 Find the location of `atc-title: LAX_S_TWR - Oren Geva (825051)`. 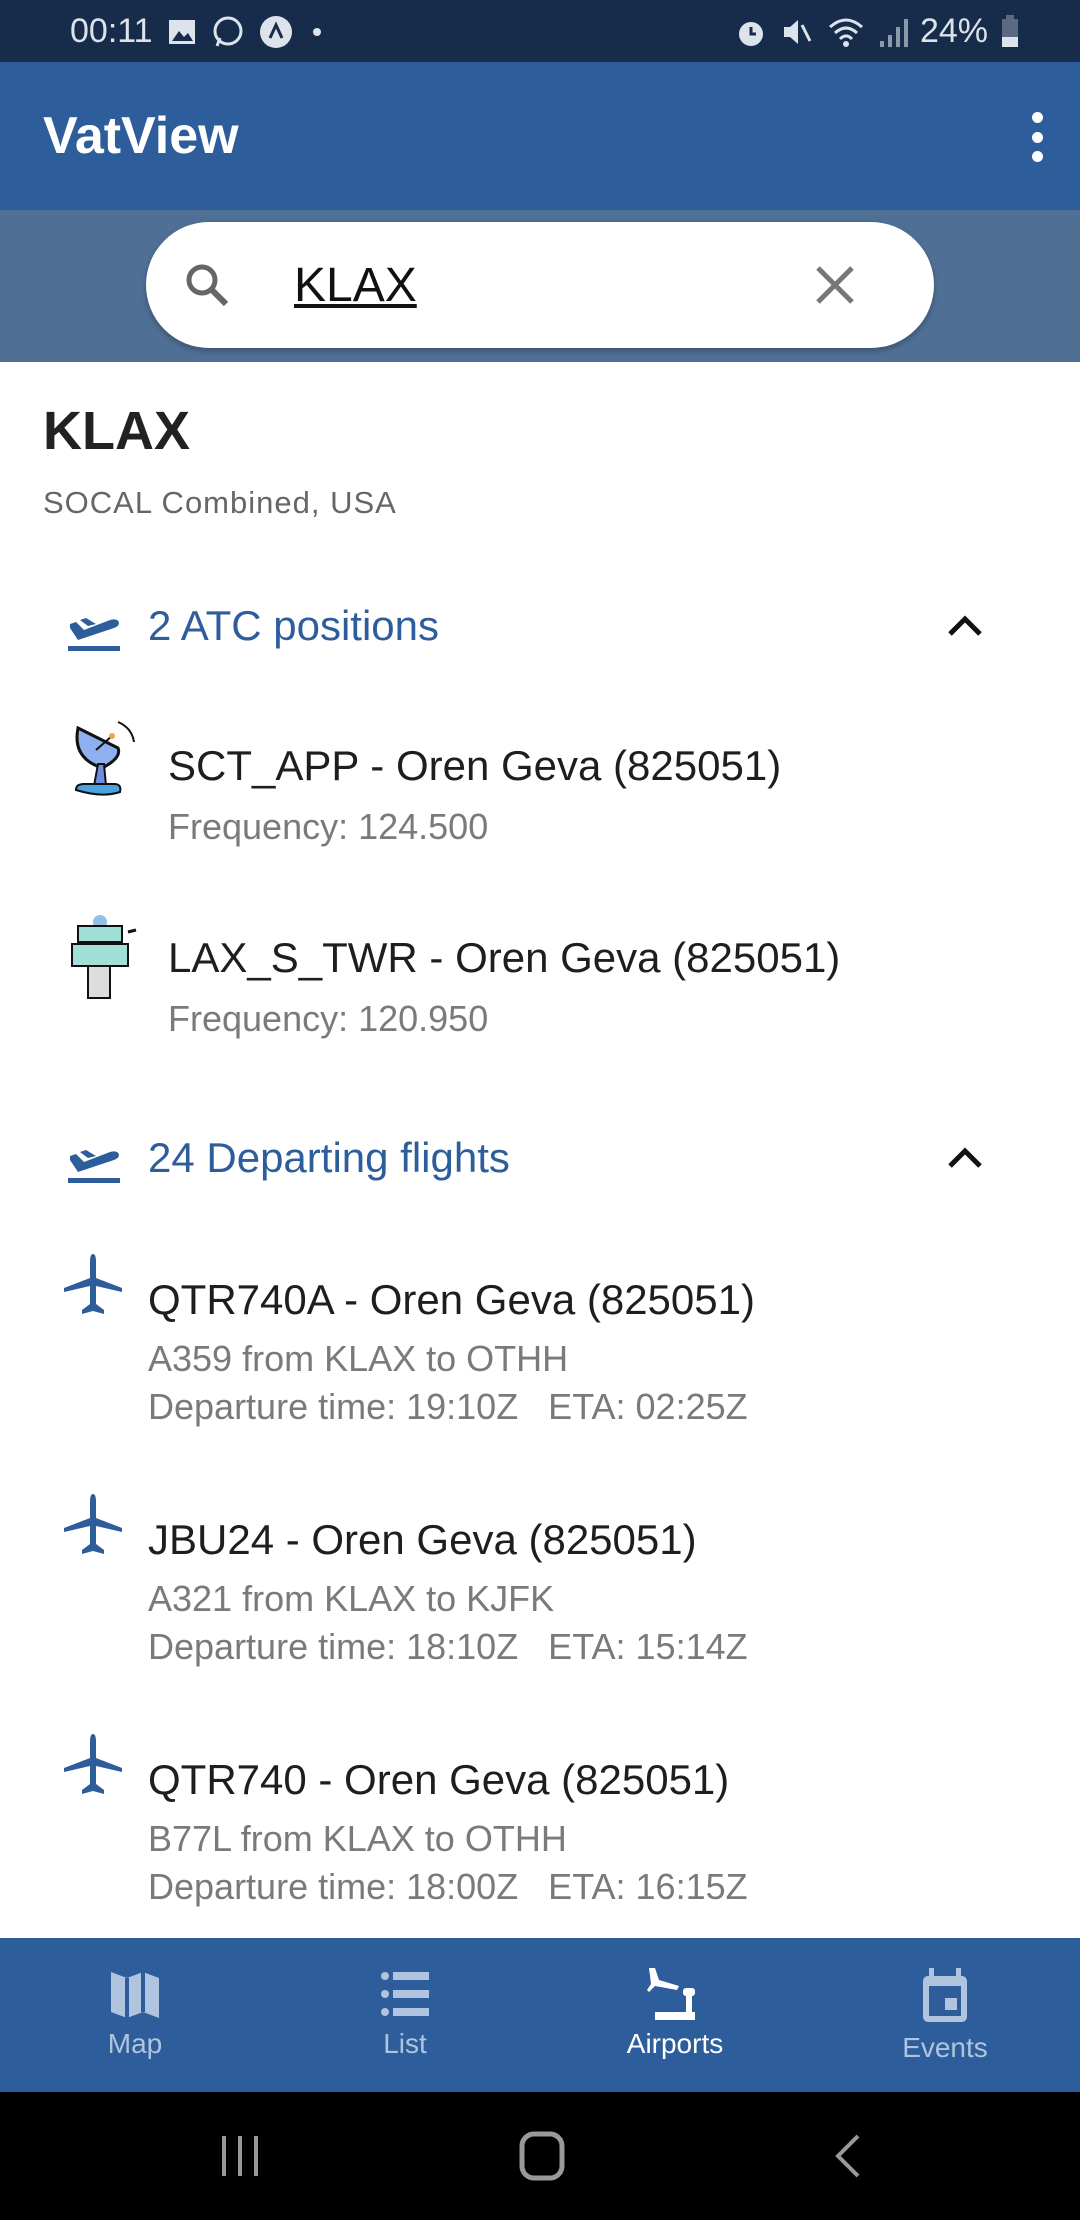

atc-title: LAX_S_TWR - Oren Geva (825051) is located at coordinates (504, 957).